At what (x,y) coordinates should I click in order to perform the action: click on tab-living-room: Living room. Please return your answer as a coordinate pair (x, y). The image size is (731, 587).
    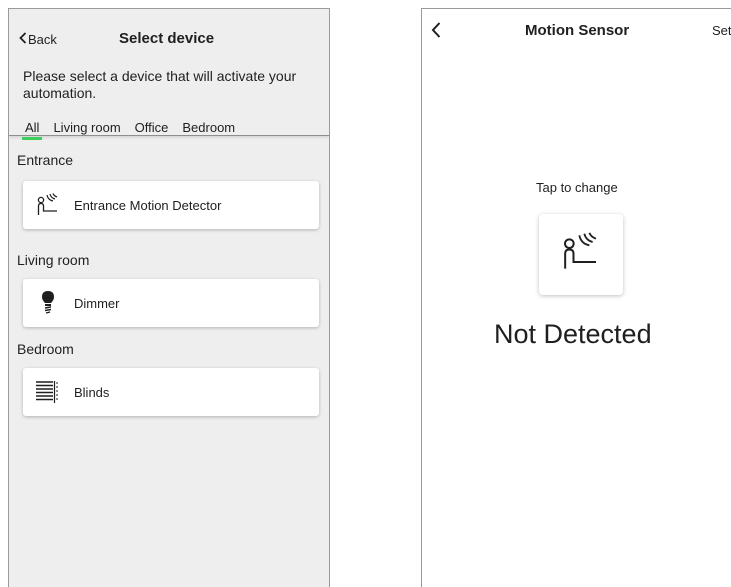
    Looking at the image, I should click on (86, 128).